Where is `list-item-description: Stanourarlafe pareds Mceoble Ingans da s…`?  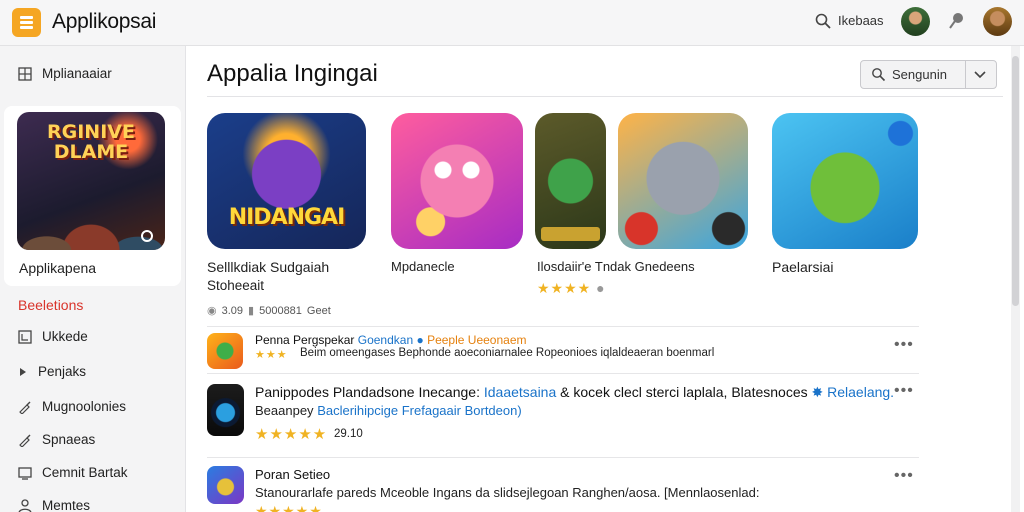
list-item-description: Stanourarlafe pareds Mceoble Ingans da s… is located at coordinates (507, 492).